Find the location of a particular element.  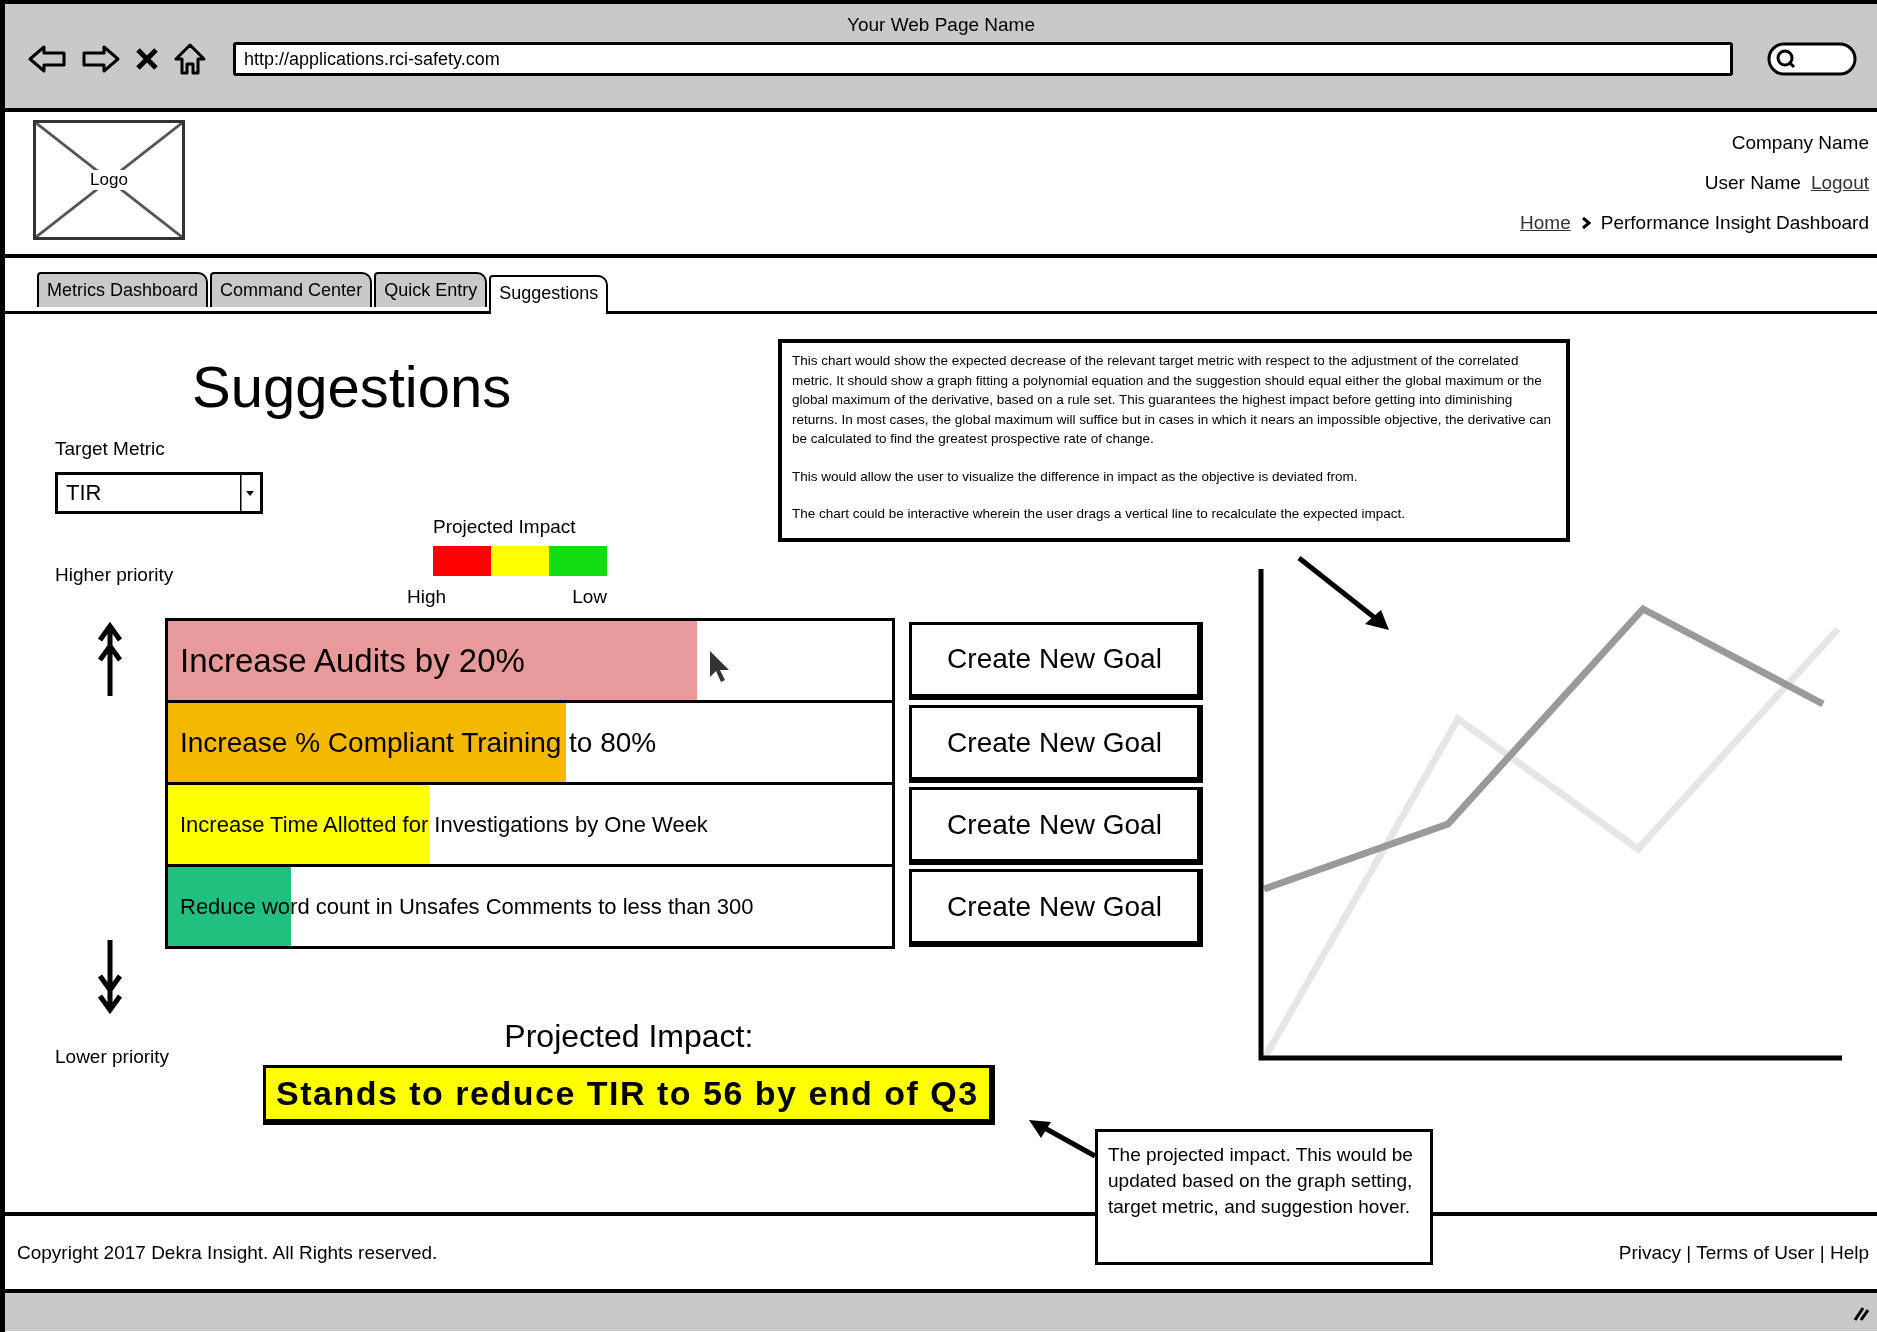

home-icon is located at coordinates (190, 59).